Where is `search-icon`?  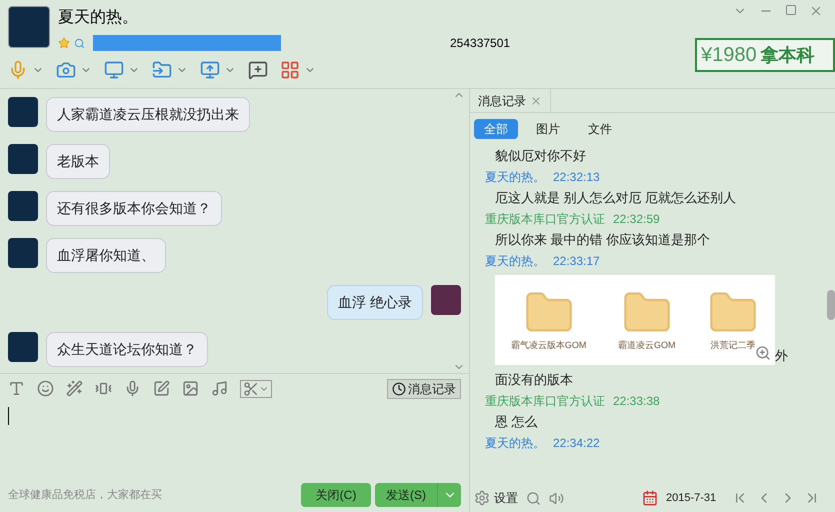
search-icon is located at coordinates (533, 498).